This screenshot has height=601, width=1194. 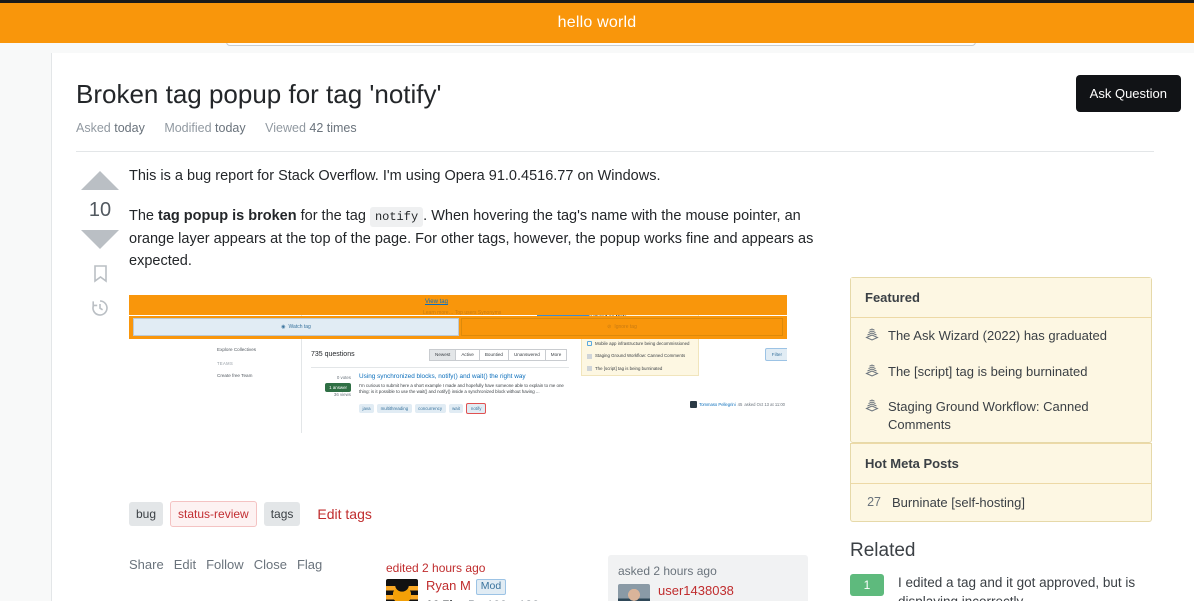 I want to click on asker-name-row: user1438038, so click(x=696, y=590).